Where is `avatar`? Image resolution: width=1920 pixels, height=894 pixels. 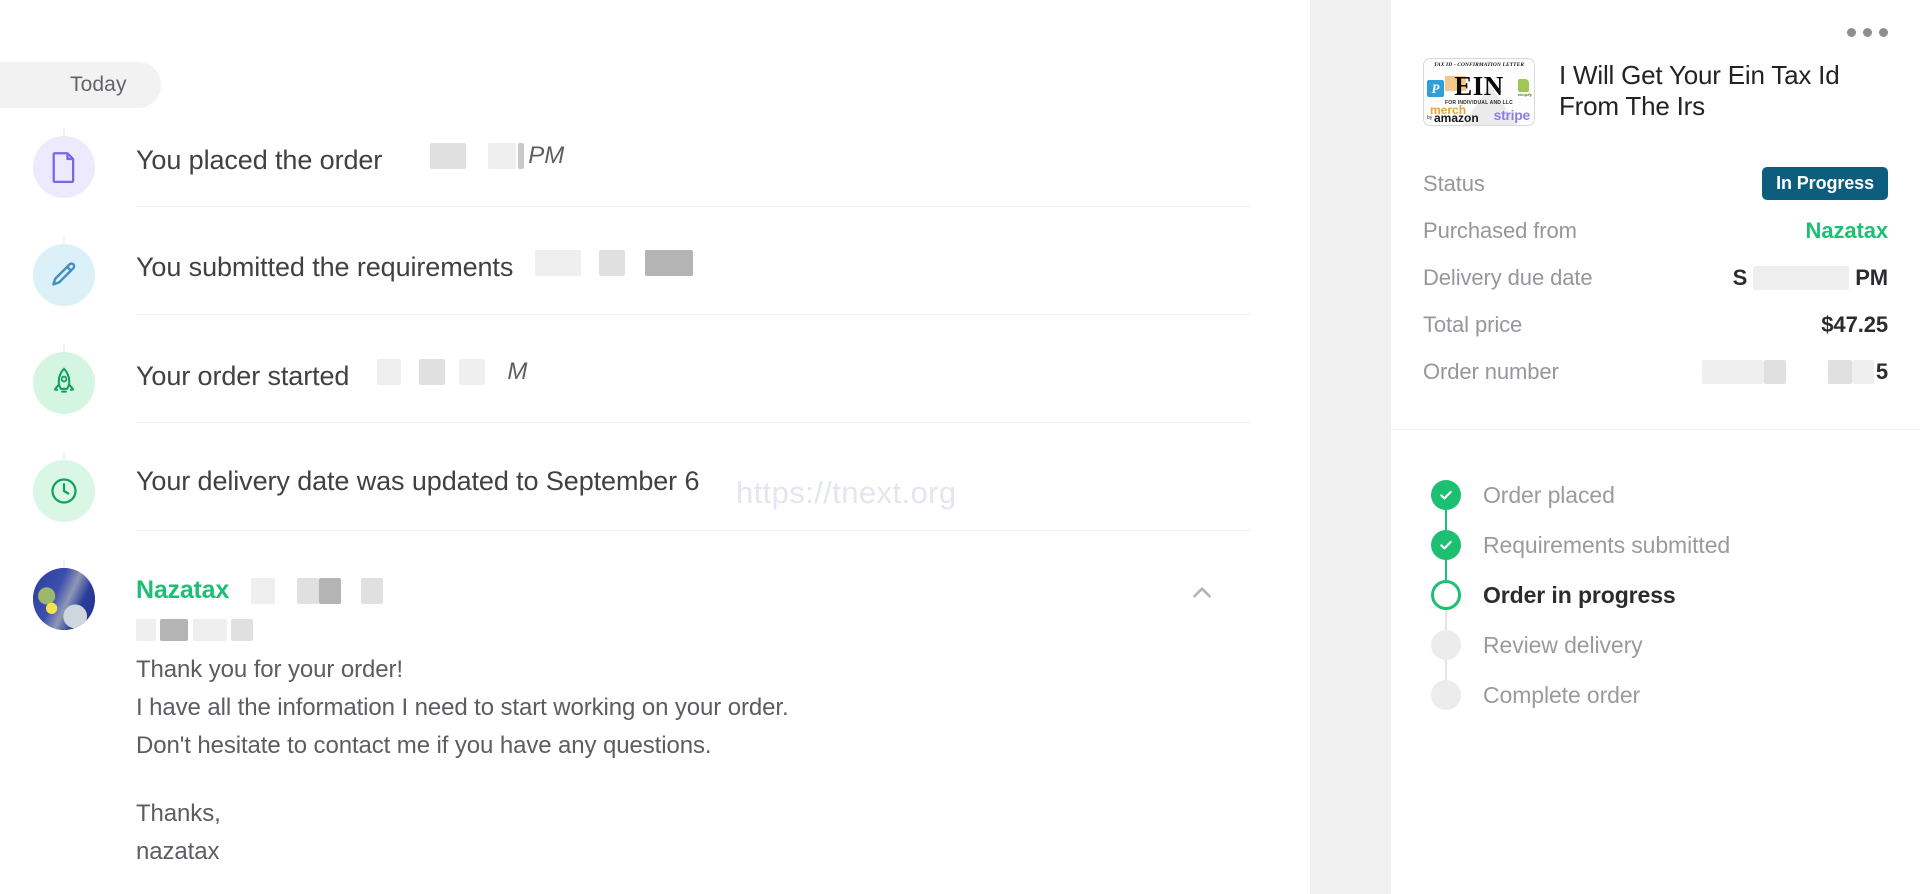 avatar is located at coordinates (64, 599).